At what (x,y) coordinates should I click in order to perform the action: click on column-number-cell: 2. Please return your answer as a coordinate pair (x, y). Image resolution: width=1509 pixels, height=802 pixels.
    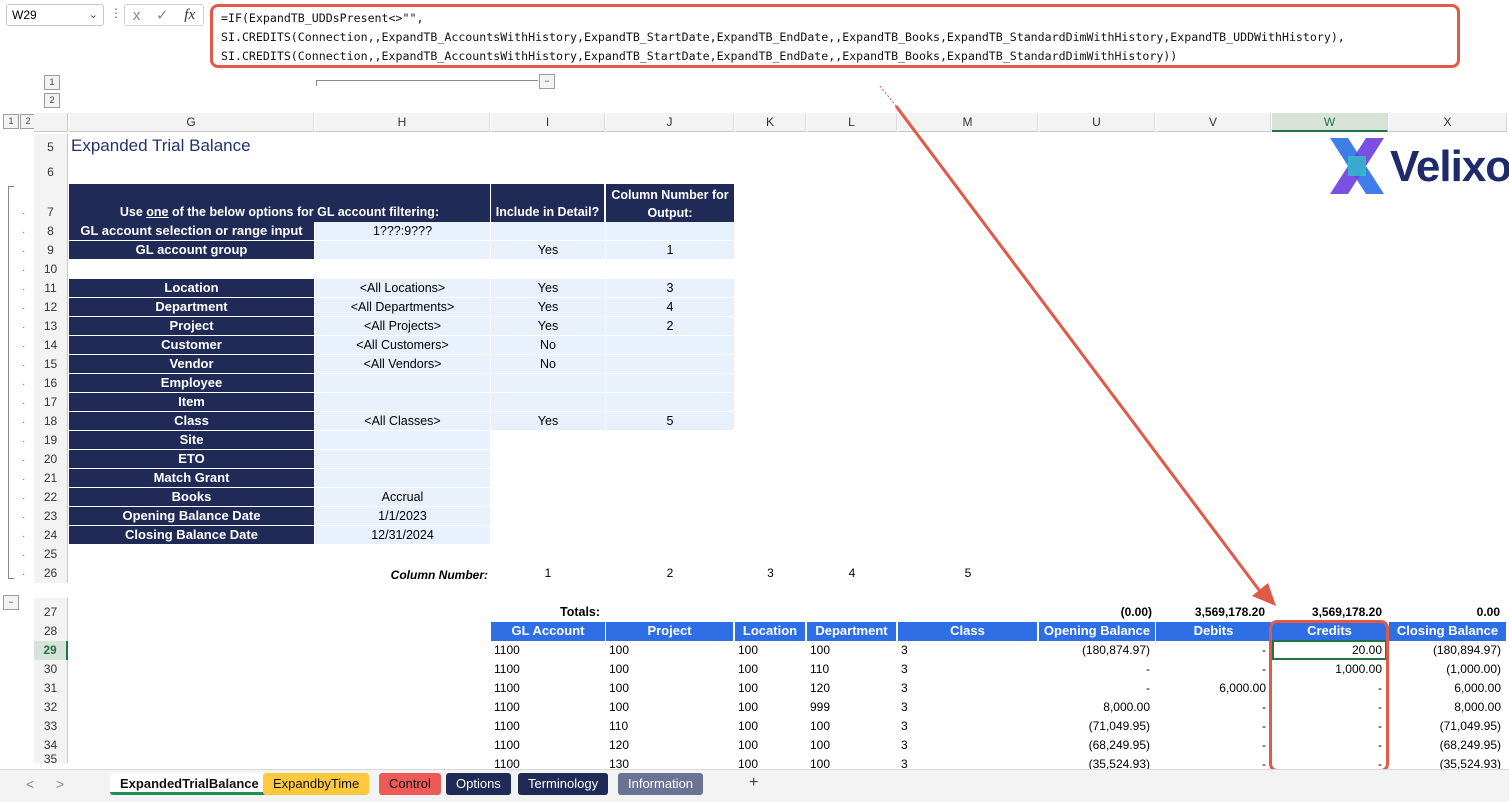
    Looking at the image, I should click on (670, 326).